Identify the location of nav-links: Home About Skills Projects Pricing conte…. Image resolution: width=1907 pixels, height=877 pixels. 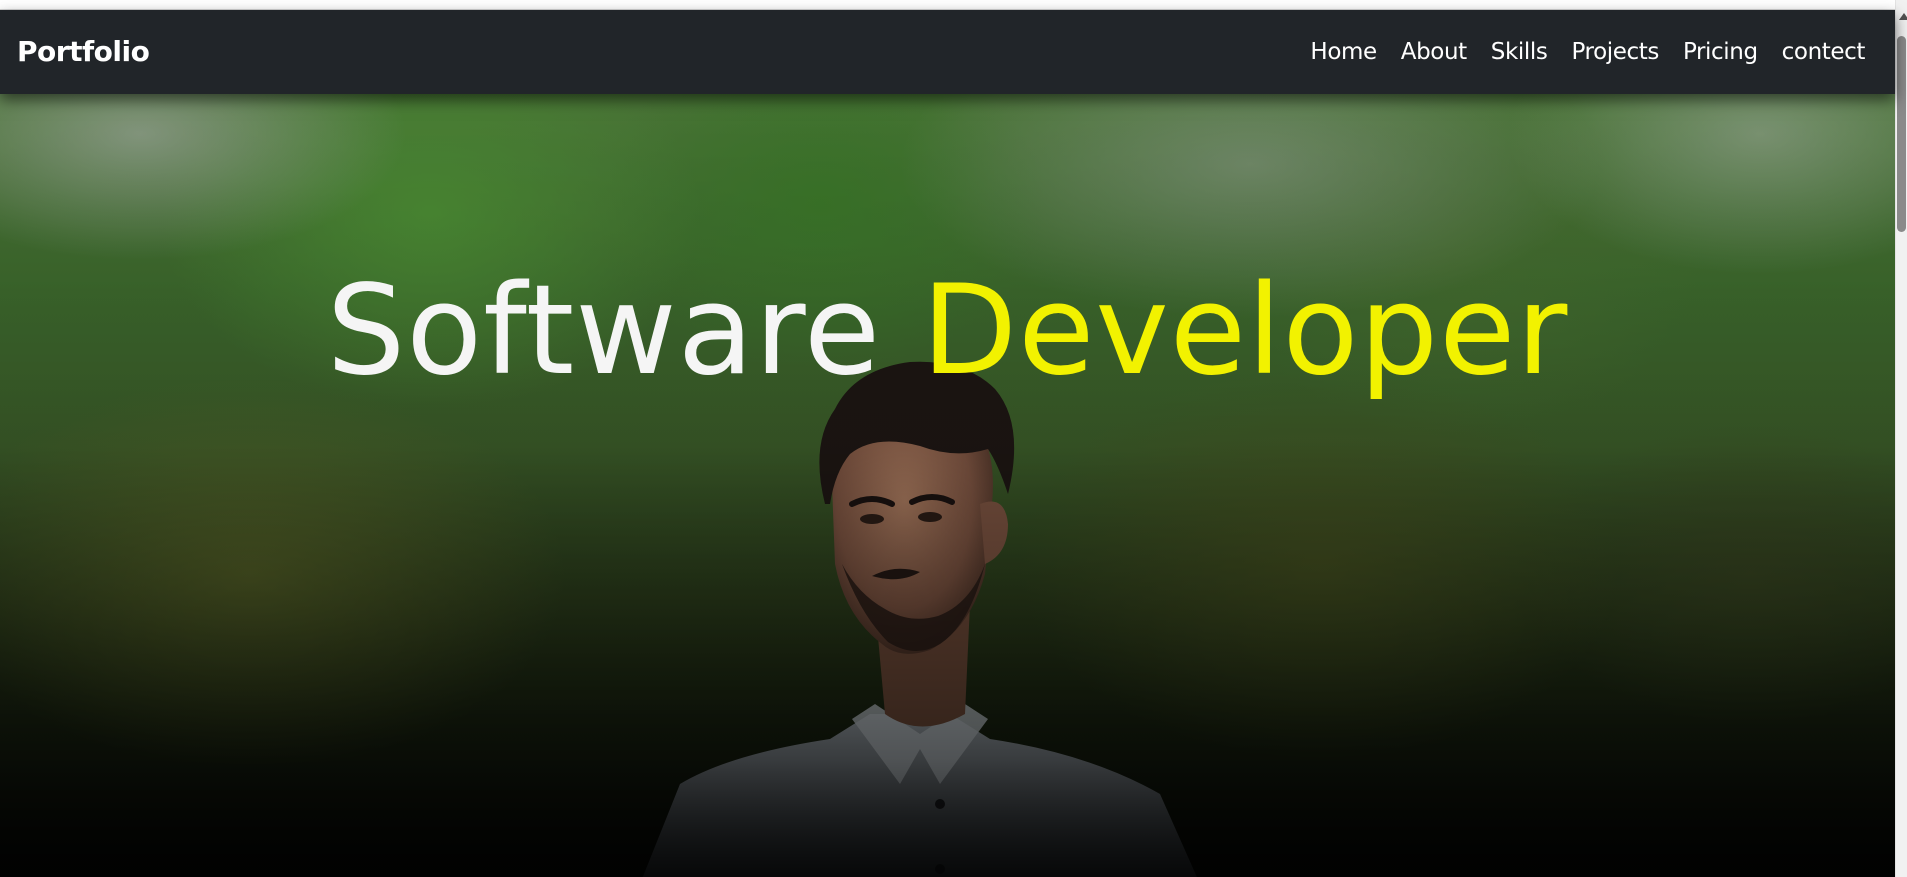
(1587, 52).